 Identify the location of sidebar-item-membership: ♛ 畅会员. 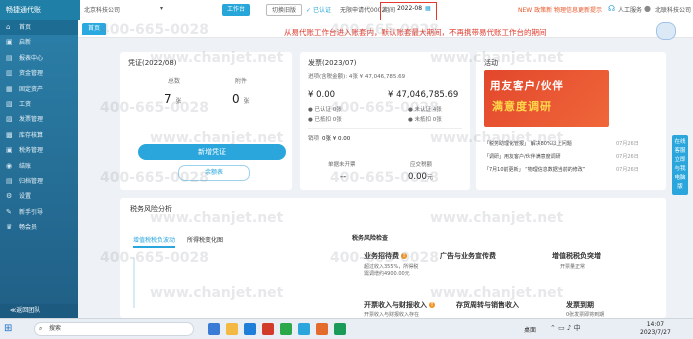
(39, 227).